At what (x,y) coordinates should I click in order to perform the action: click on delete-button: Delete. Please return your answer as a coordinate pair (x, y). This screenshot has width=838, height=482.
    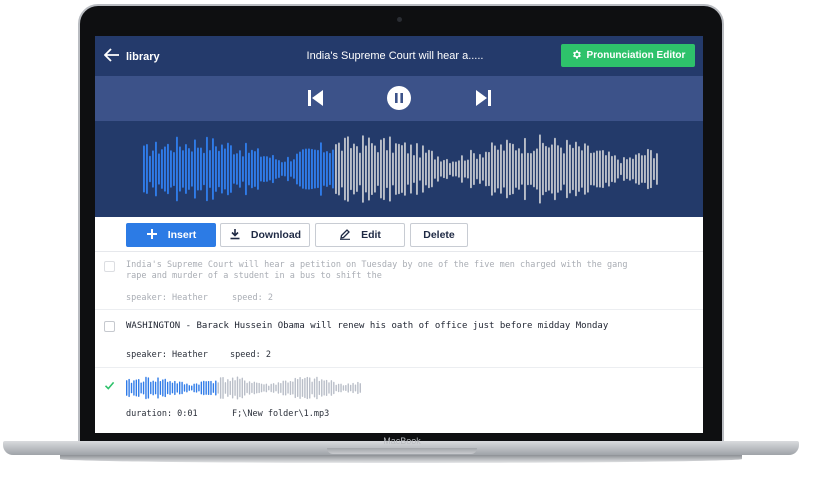
    Looking at the image, I should click on (439, 235).